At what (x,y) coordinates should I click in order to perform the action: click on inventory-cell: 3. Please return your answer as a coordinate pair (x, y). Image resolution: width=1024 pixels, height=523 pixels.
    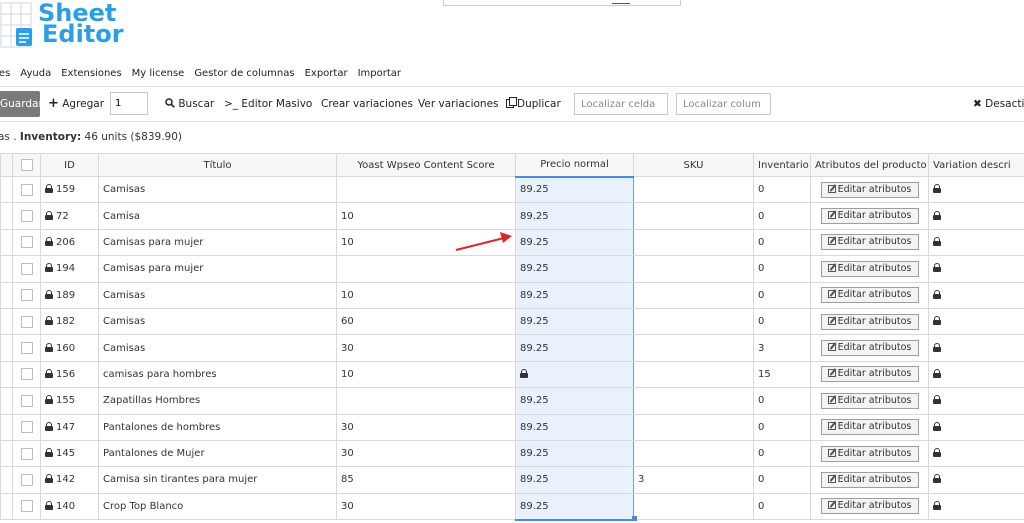
    Looking at the image, I should click on (782, 348).